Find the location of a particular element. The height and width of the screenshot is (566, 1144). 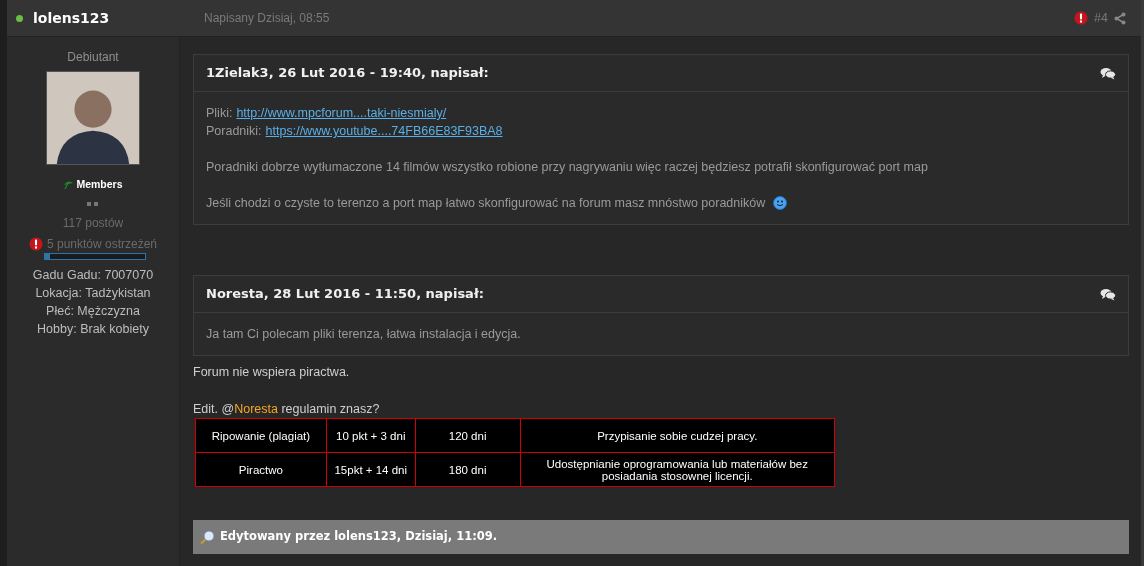

post-text: Edit. @Noresta regulamin znasz? is located at coordinates (287, 409).